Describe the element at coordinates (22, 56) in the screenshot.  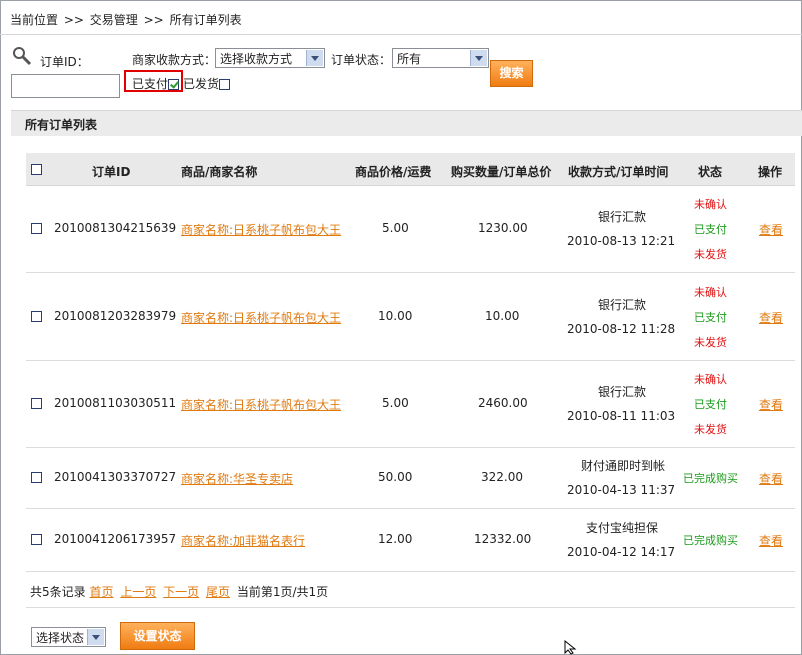
I see `magnifier-icon` at that location.